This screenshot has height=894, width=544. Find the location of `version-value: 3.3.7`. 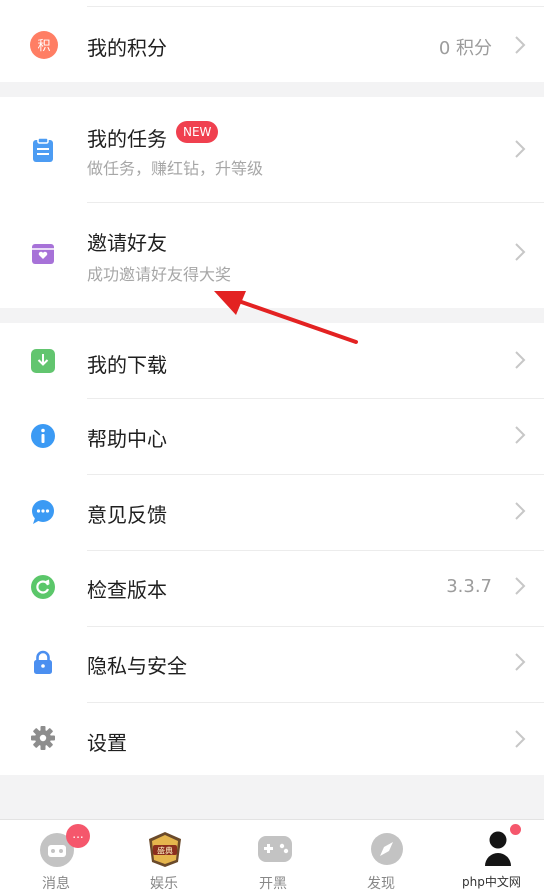

version-value: 3.3.7 is located at coordinates (469, 586).